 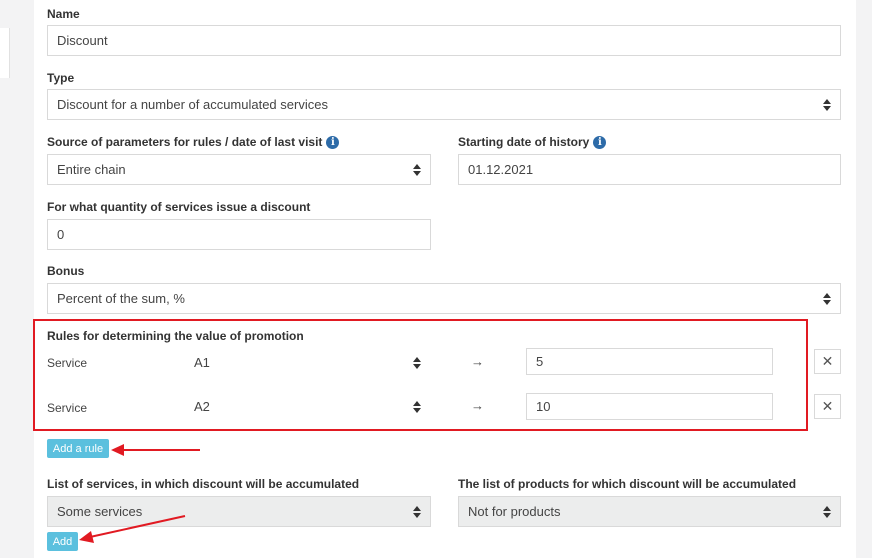 I want to click on source-select: Entire chain, so click(x=239, y=169).